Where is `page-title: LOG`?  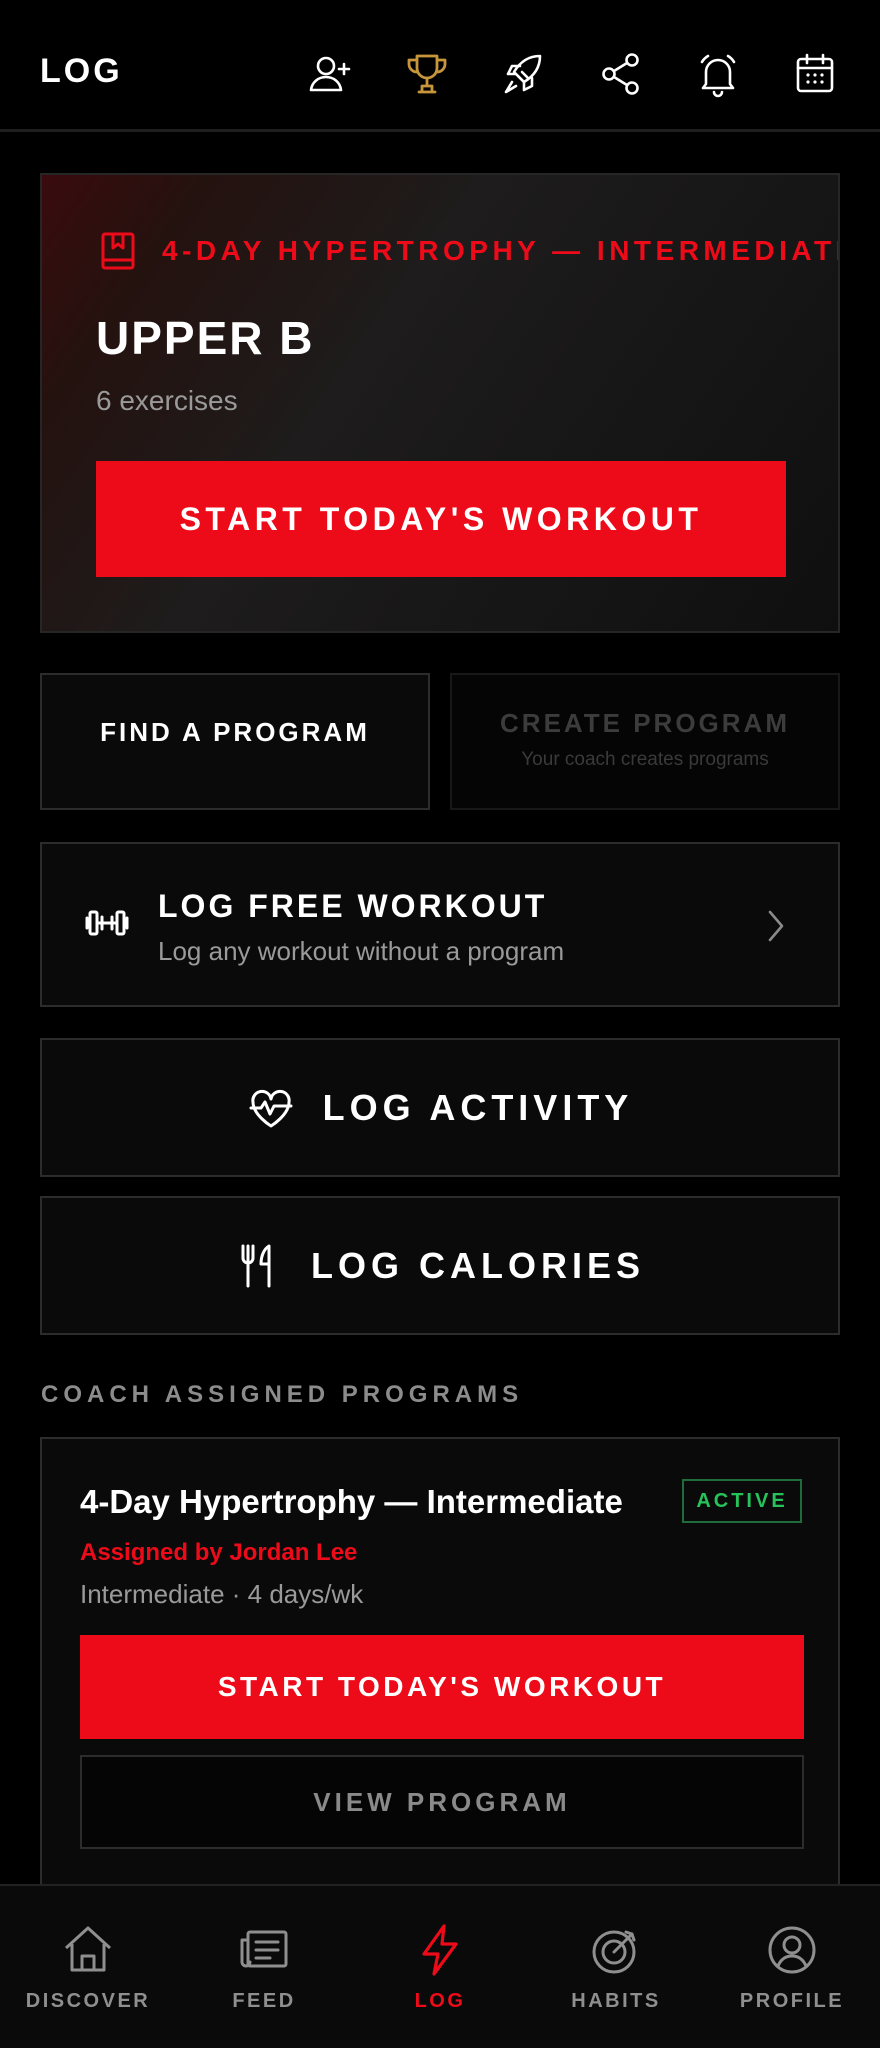 page-title: LOG is located at coordinates (81, 71).